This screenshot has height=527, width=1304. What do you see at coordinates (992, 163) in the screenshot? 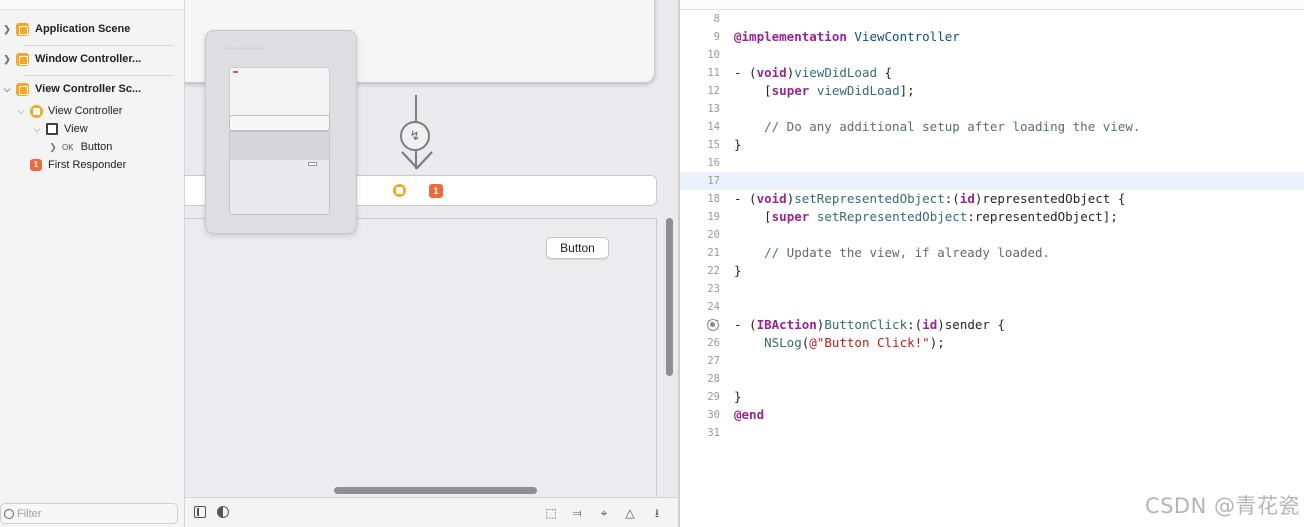
I see `code-line: 16` at bounding box center [992, 163].